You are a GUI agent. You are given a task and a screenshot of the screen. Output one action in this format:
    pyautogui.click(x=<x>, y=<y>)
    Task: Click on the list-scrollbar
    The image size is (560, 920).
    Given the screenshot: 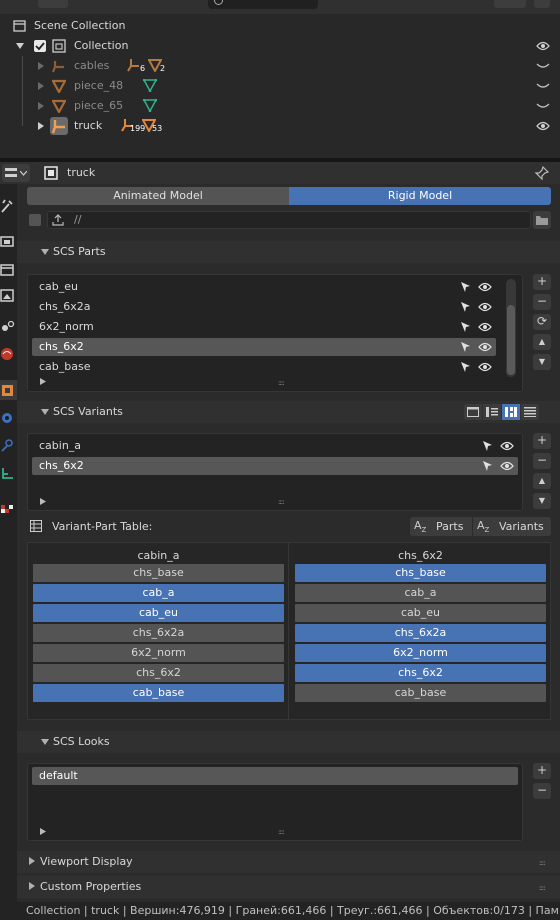 What is the action you would take?
    pyautogui.click(x=511, y=328)
    